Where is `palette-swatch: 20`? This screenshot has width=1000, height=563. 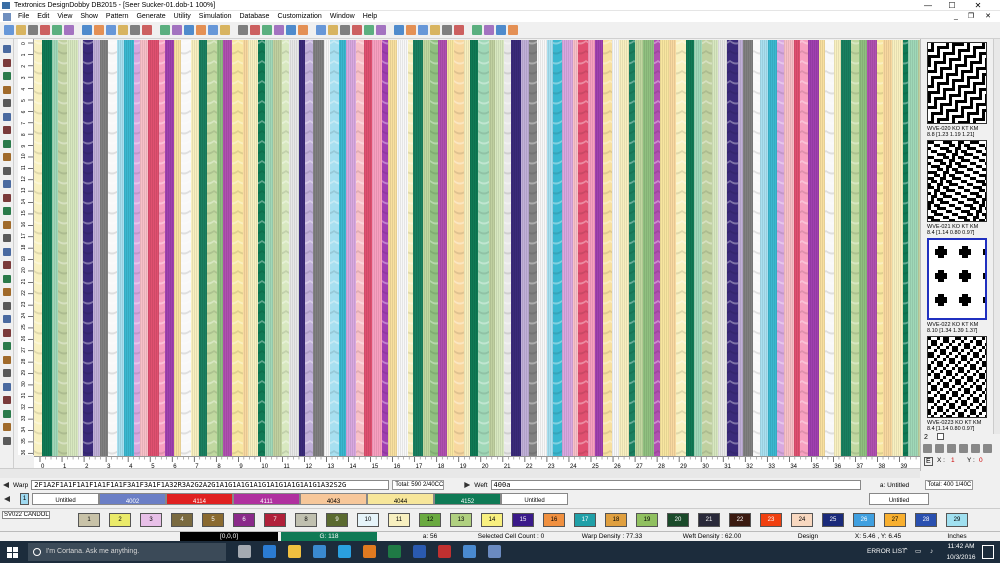 palette-swatch: 20 is located at coordinates (678, 520).